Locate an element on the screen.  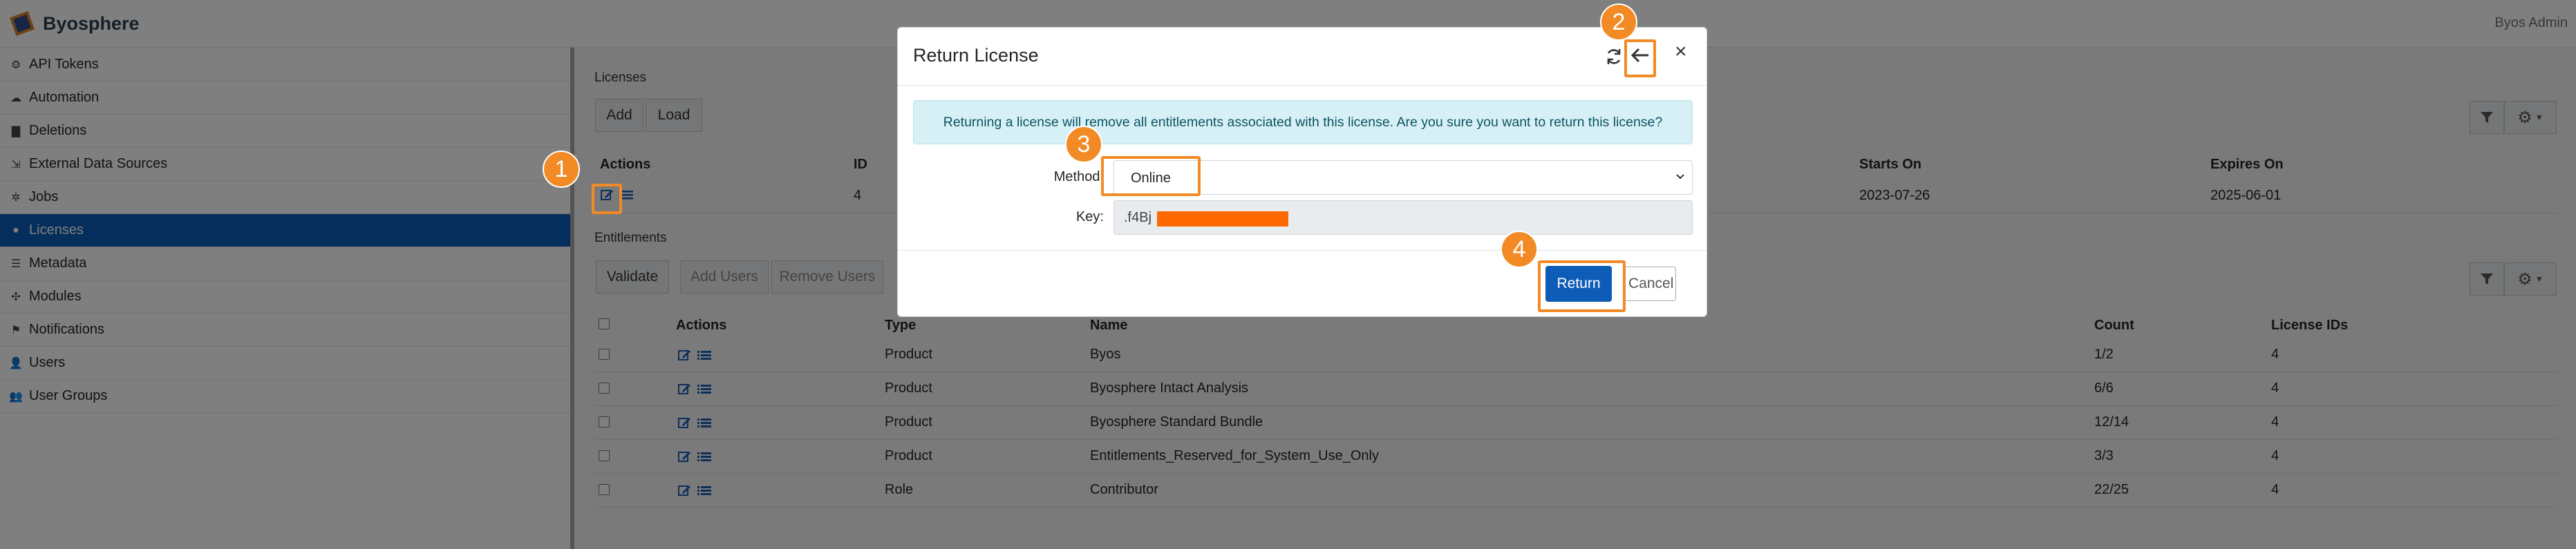
chevron-down-icon is located at coordinates (1680, 177).